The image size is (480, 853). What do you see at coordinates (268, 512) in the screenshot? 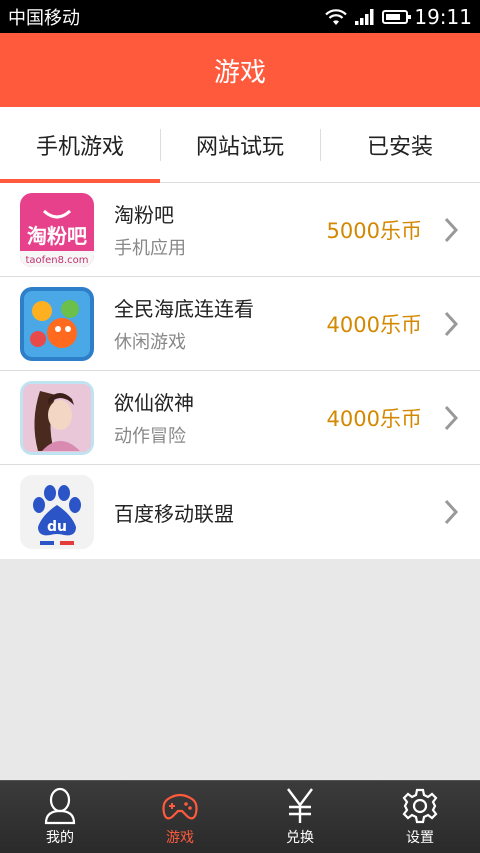
I see `app-info: 百度移动联盟` at bounding box center [268, 512].